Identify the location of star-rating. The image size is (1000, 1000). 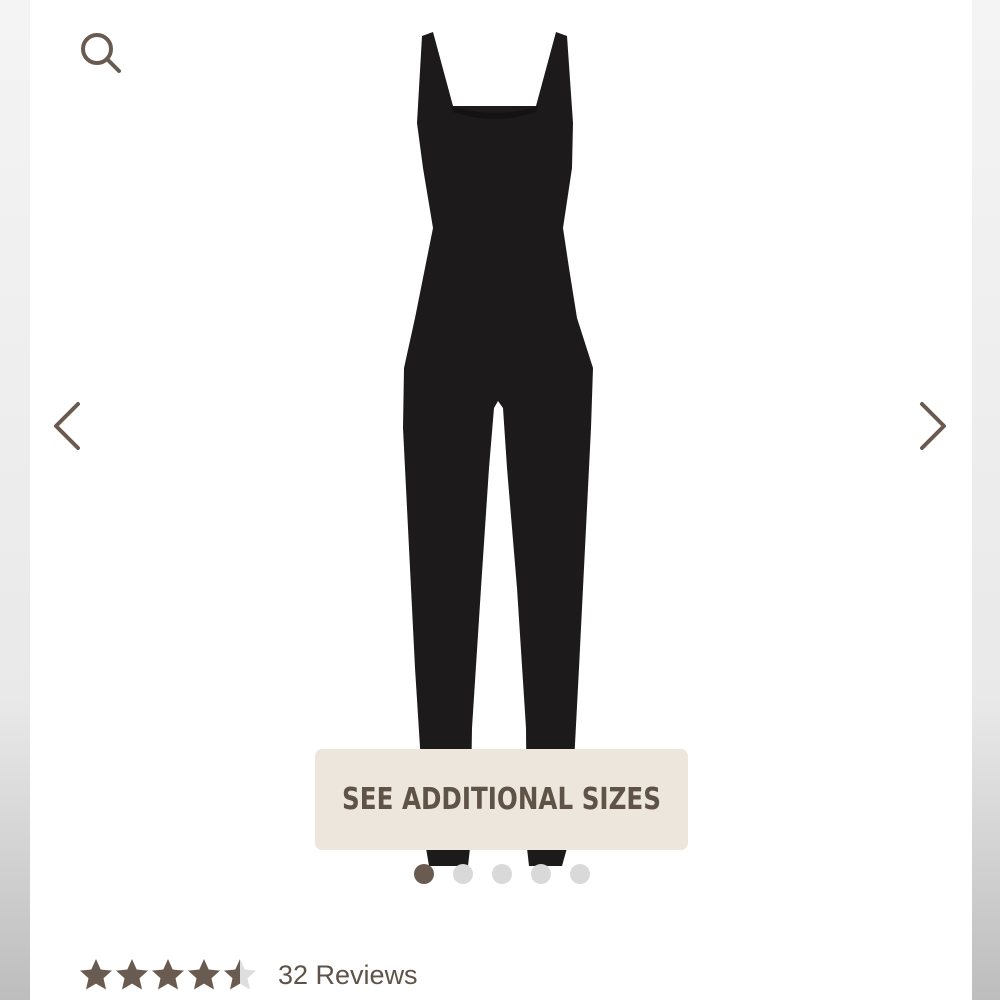
(168, 975).